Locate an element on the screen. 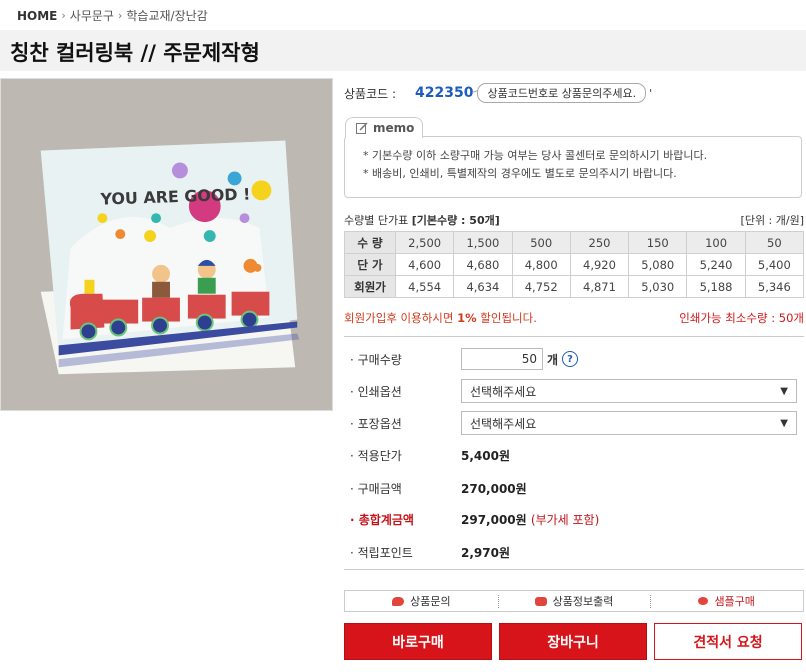 The height and width of the screenshot is (672, 806). table-cell: 5,080 is located at coordinates (658, 264).